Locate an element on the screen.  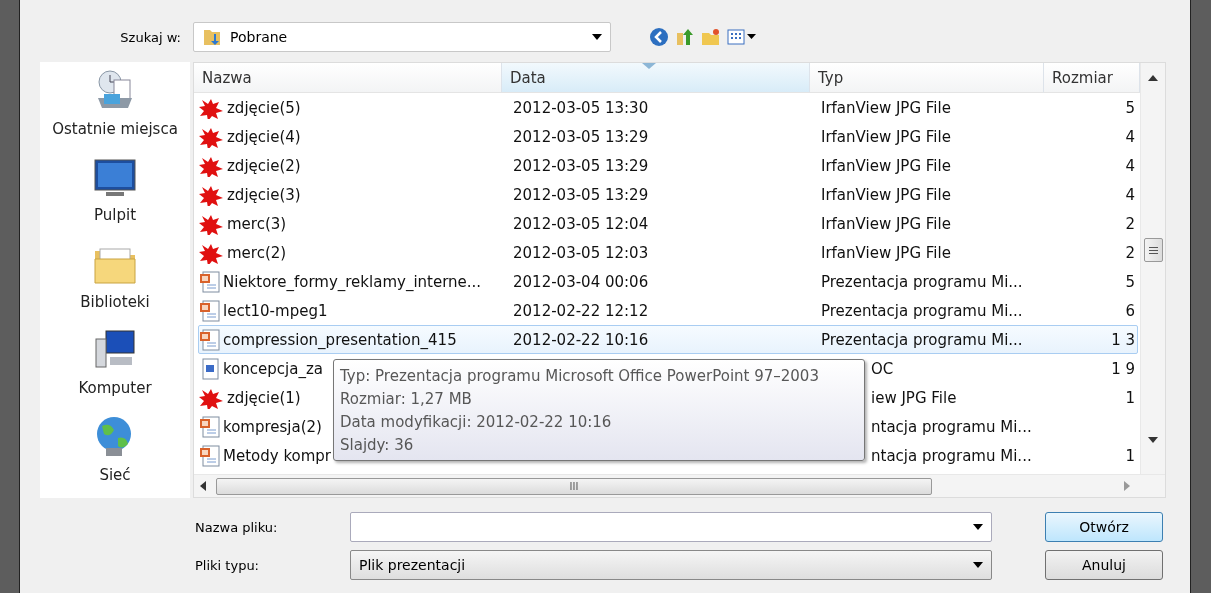
place-item: Sieć is located at coordinates (115, 456).